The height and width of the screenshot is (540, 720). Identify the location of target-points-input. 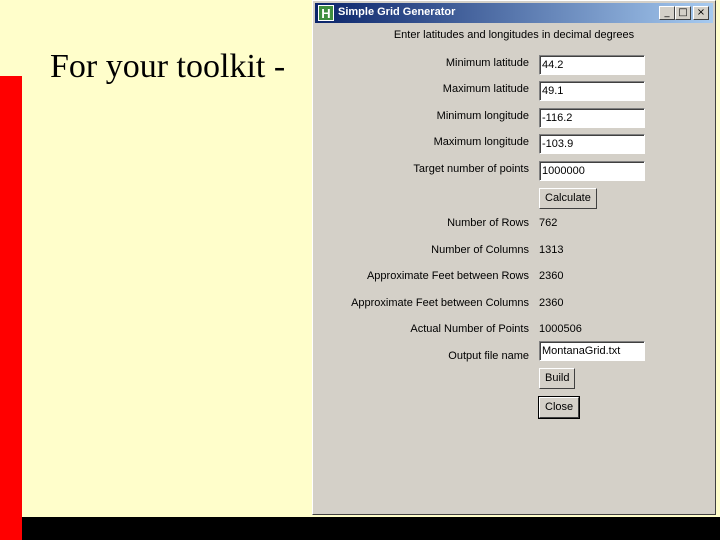
(592, 171).